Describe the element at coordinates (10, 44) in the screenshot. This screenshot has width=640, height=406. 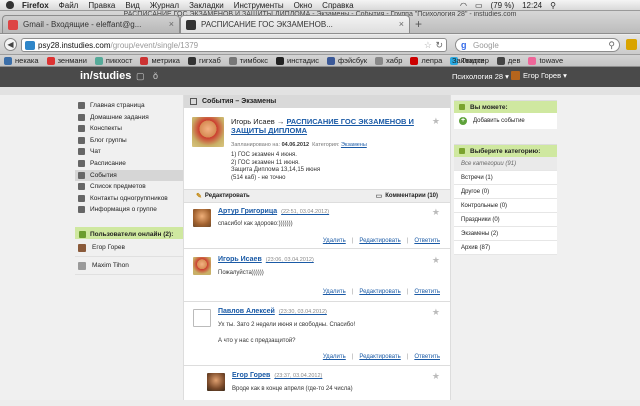
I see `back-button: ◀` at that location.